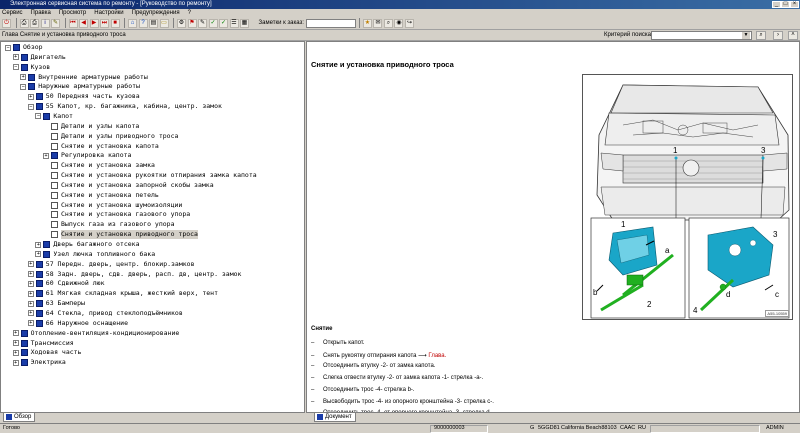 Image resolution: width=800 pixels, height=433 pixels. Describe the element at coordinates (164, 23) in the screenshot. I see `folder-button: ▭` at that location.